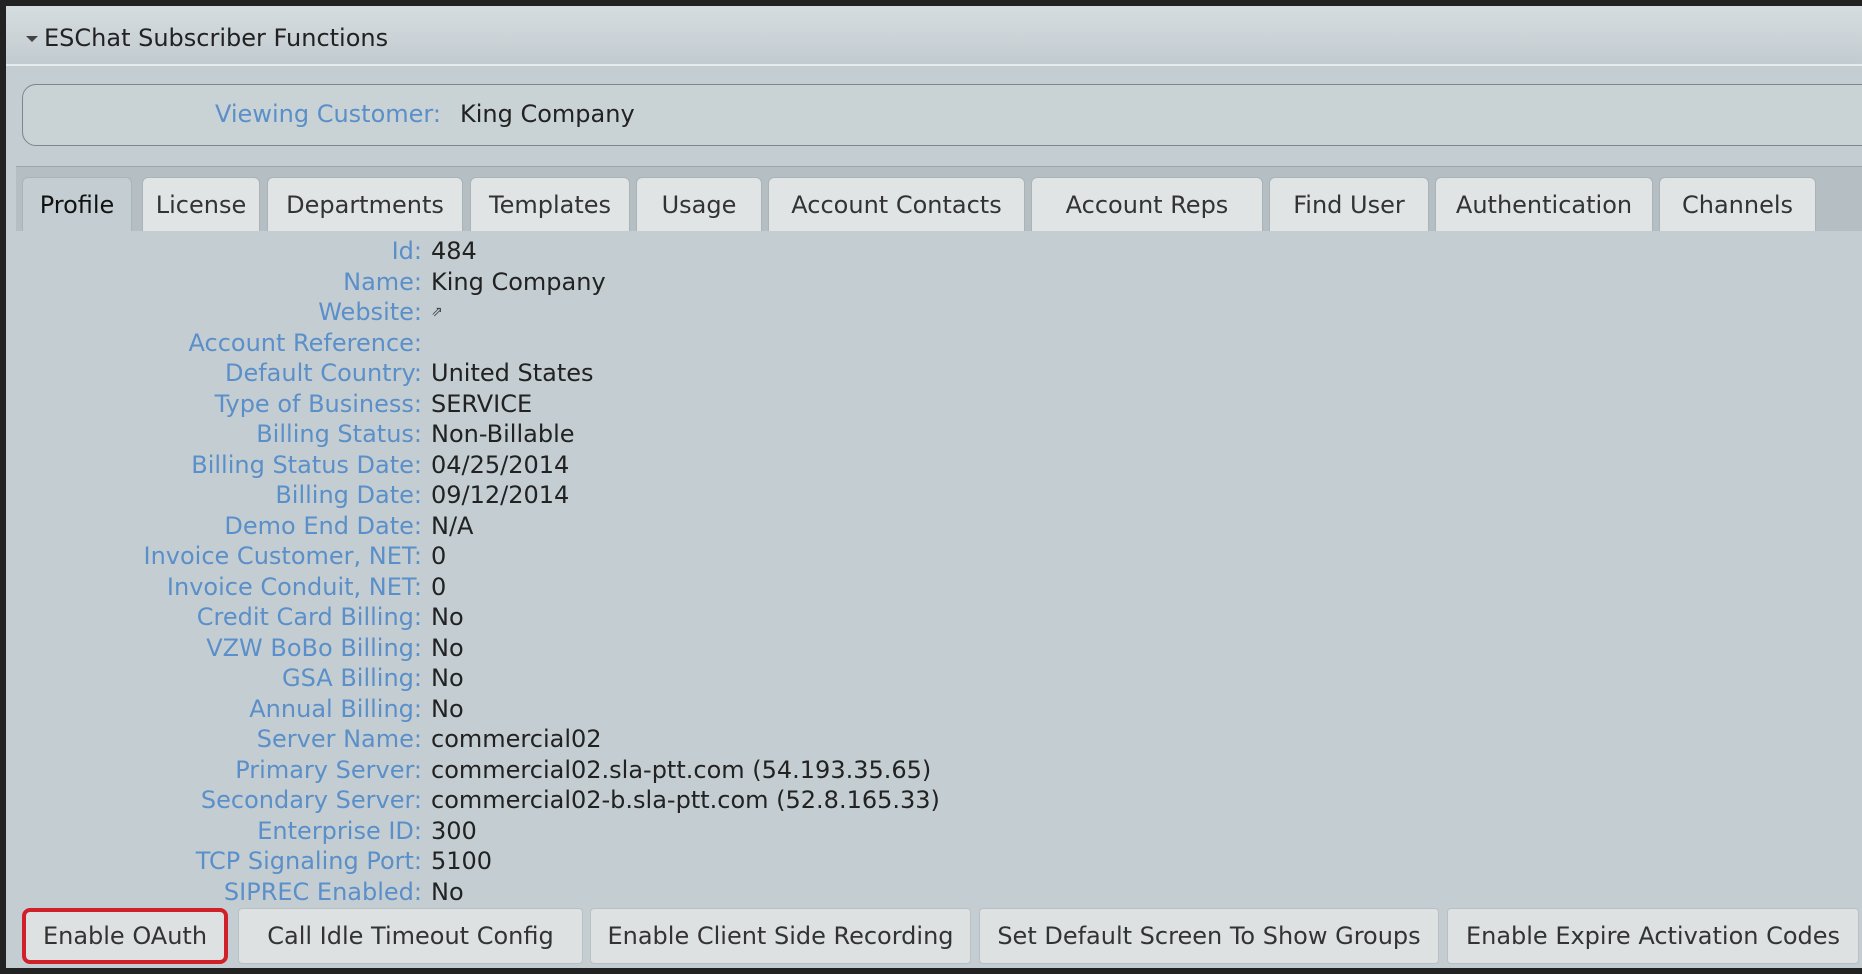 The image size is (1862, 974). I want to click on viewing-customer-box: Viewing Customer: King Company, so click(942, 115).